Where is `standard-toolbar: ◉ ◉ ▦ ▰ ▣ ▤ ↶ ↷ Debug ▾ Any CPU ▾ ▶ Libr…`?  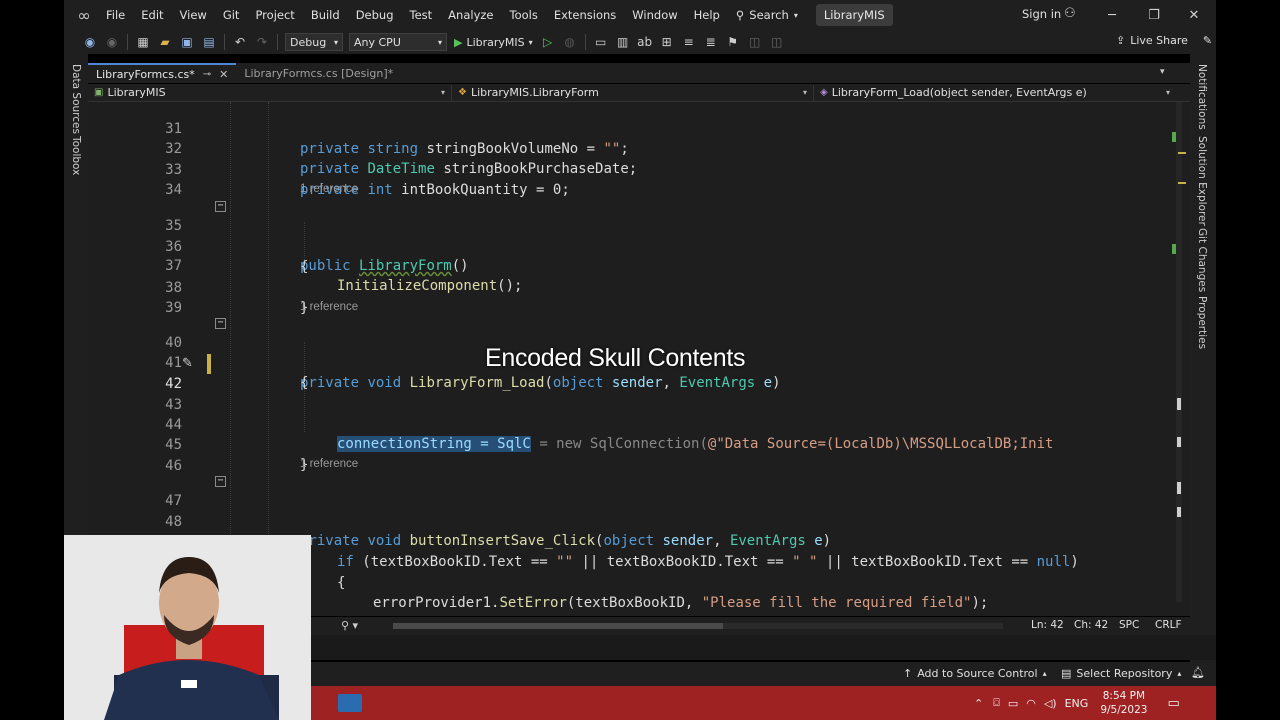 standard-toolbar: ◉ ◉ ▦ ▰ ▣ ▤ ↶ ↷ Debug ▾ Any CPU ▾ ▶ Libr… is located at coordinates (640, 42).